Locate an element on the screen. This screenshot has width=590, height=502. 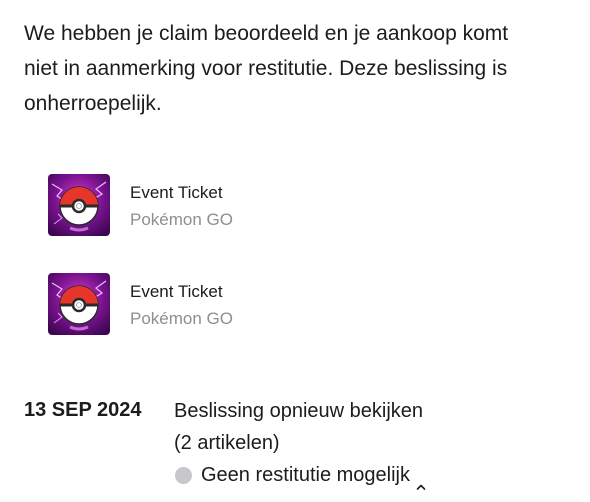
refund-status-toggle: Geen restitutie mogelijk is located at coordinates (374, 475).